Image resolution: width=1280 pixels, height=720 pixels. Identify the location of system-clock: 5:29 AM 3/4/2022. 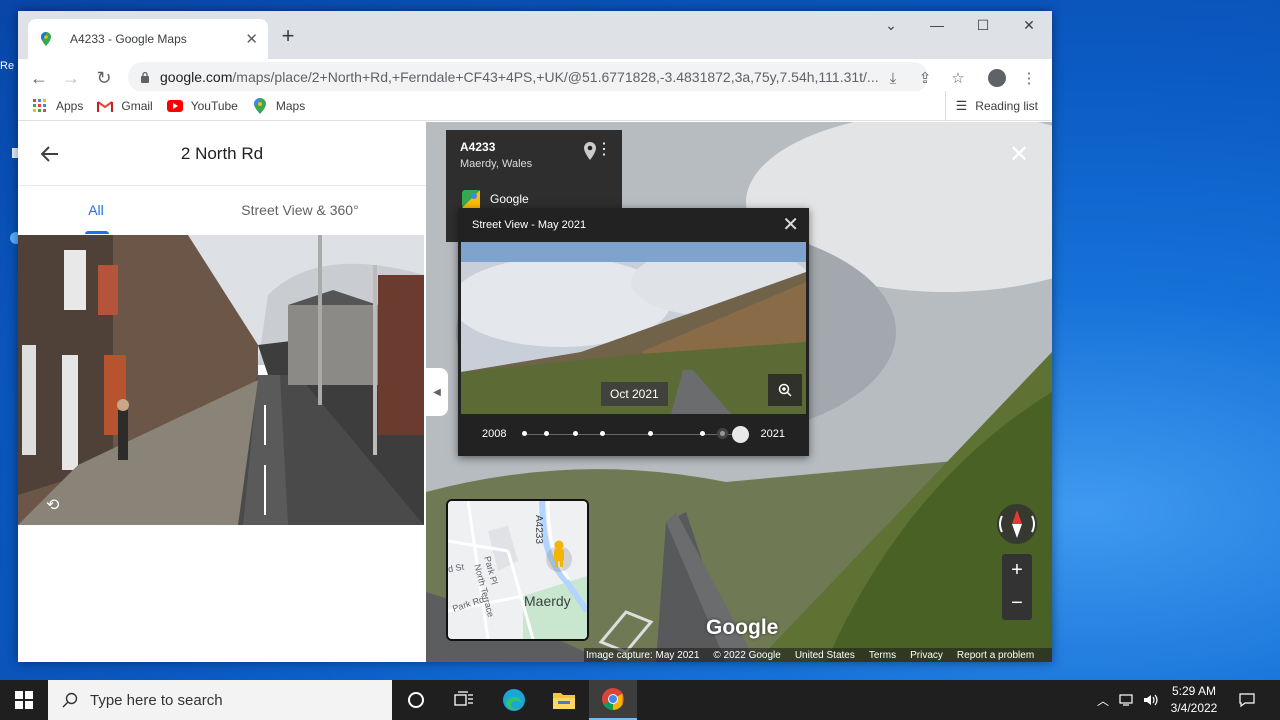
(1194, 700).